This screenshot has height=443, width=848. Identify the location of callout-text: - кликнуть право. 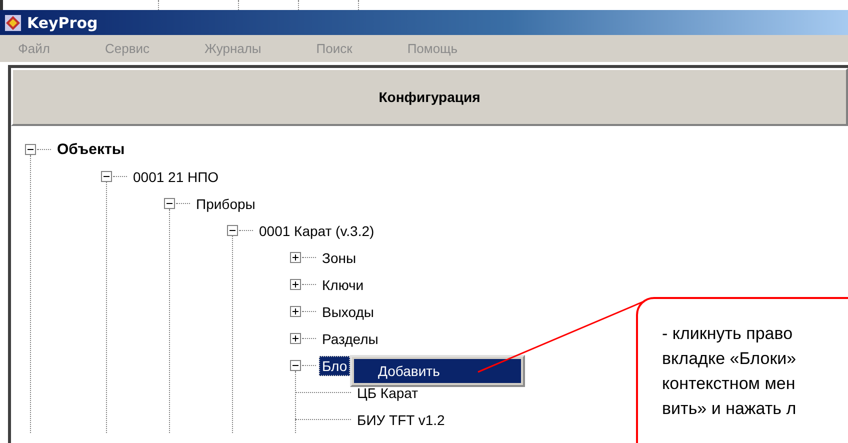
(727, 334).